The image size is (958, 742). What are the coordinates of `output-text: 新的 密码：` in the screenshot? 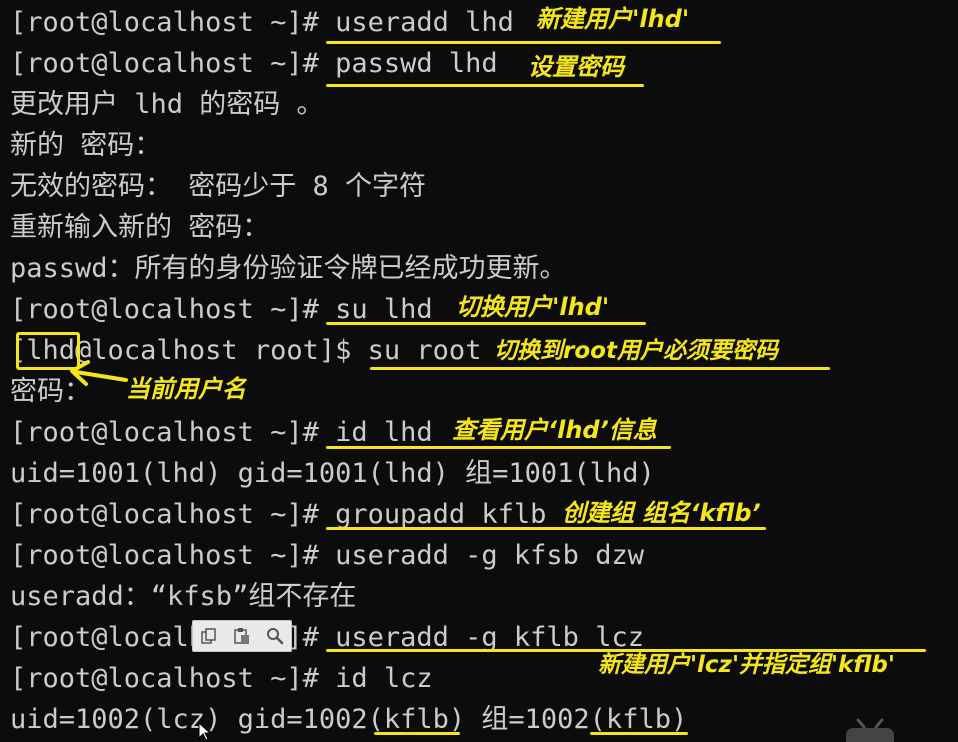 It's located at (86, 145).